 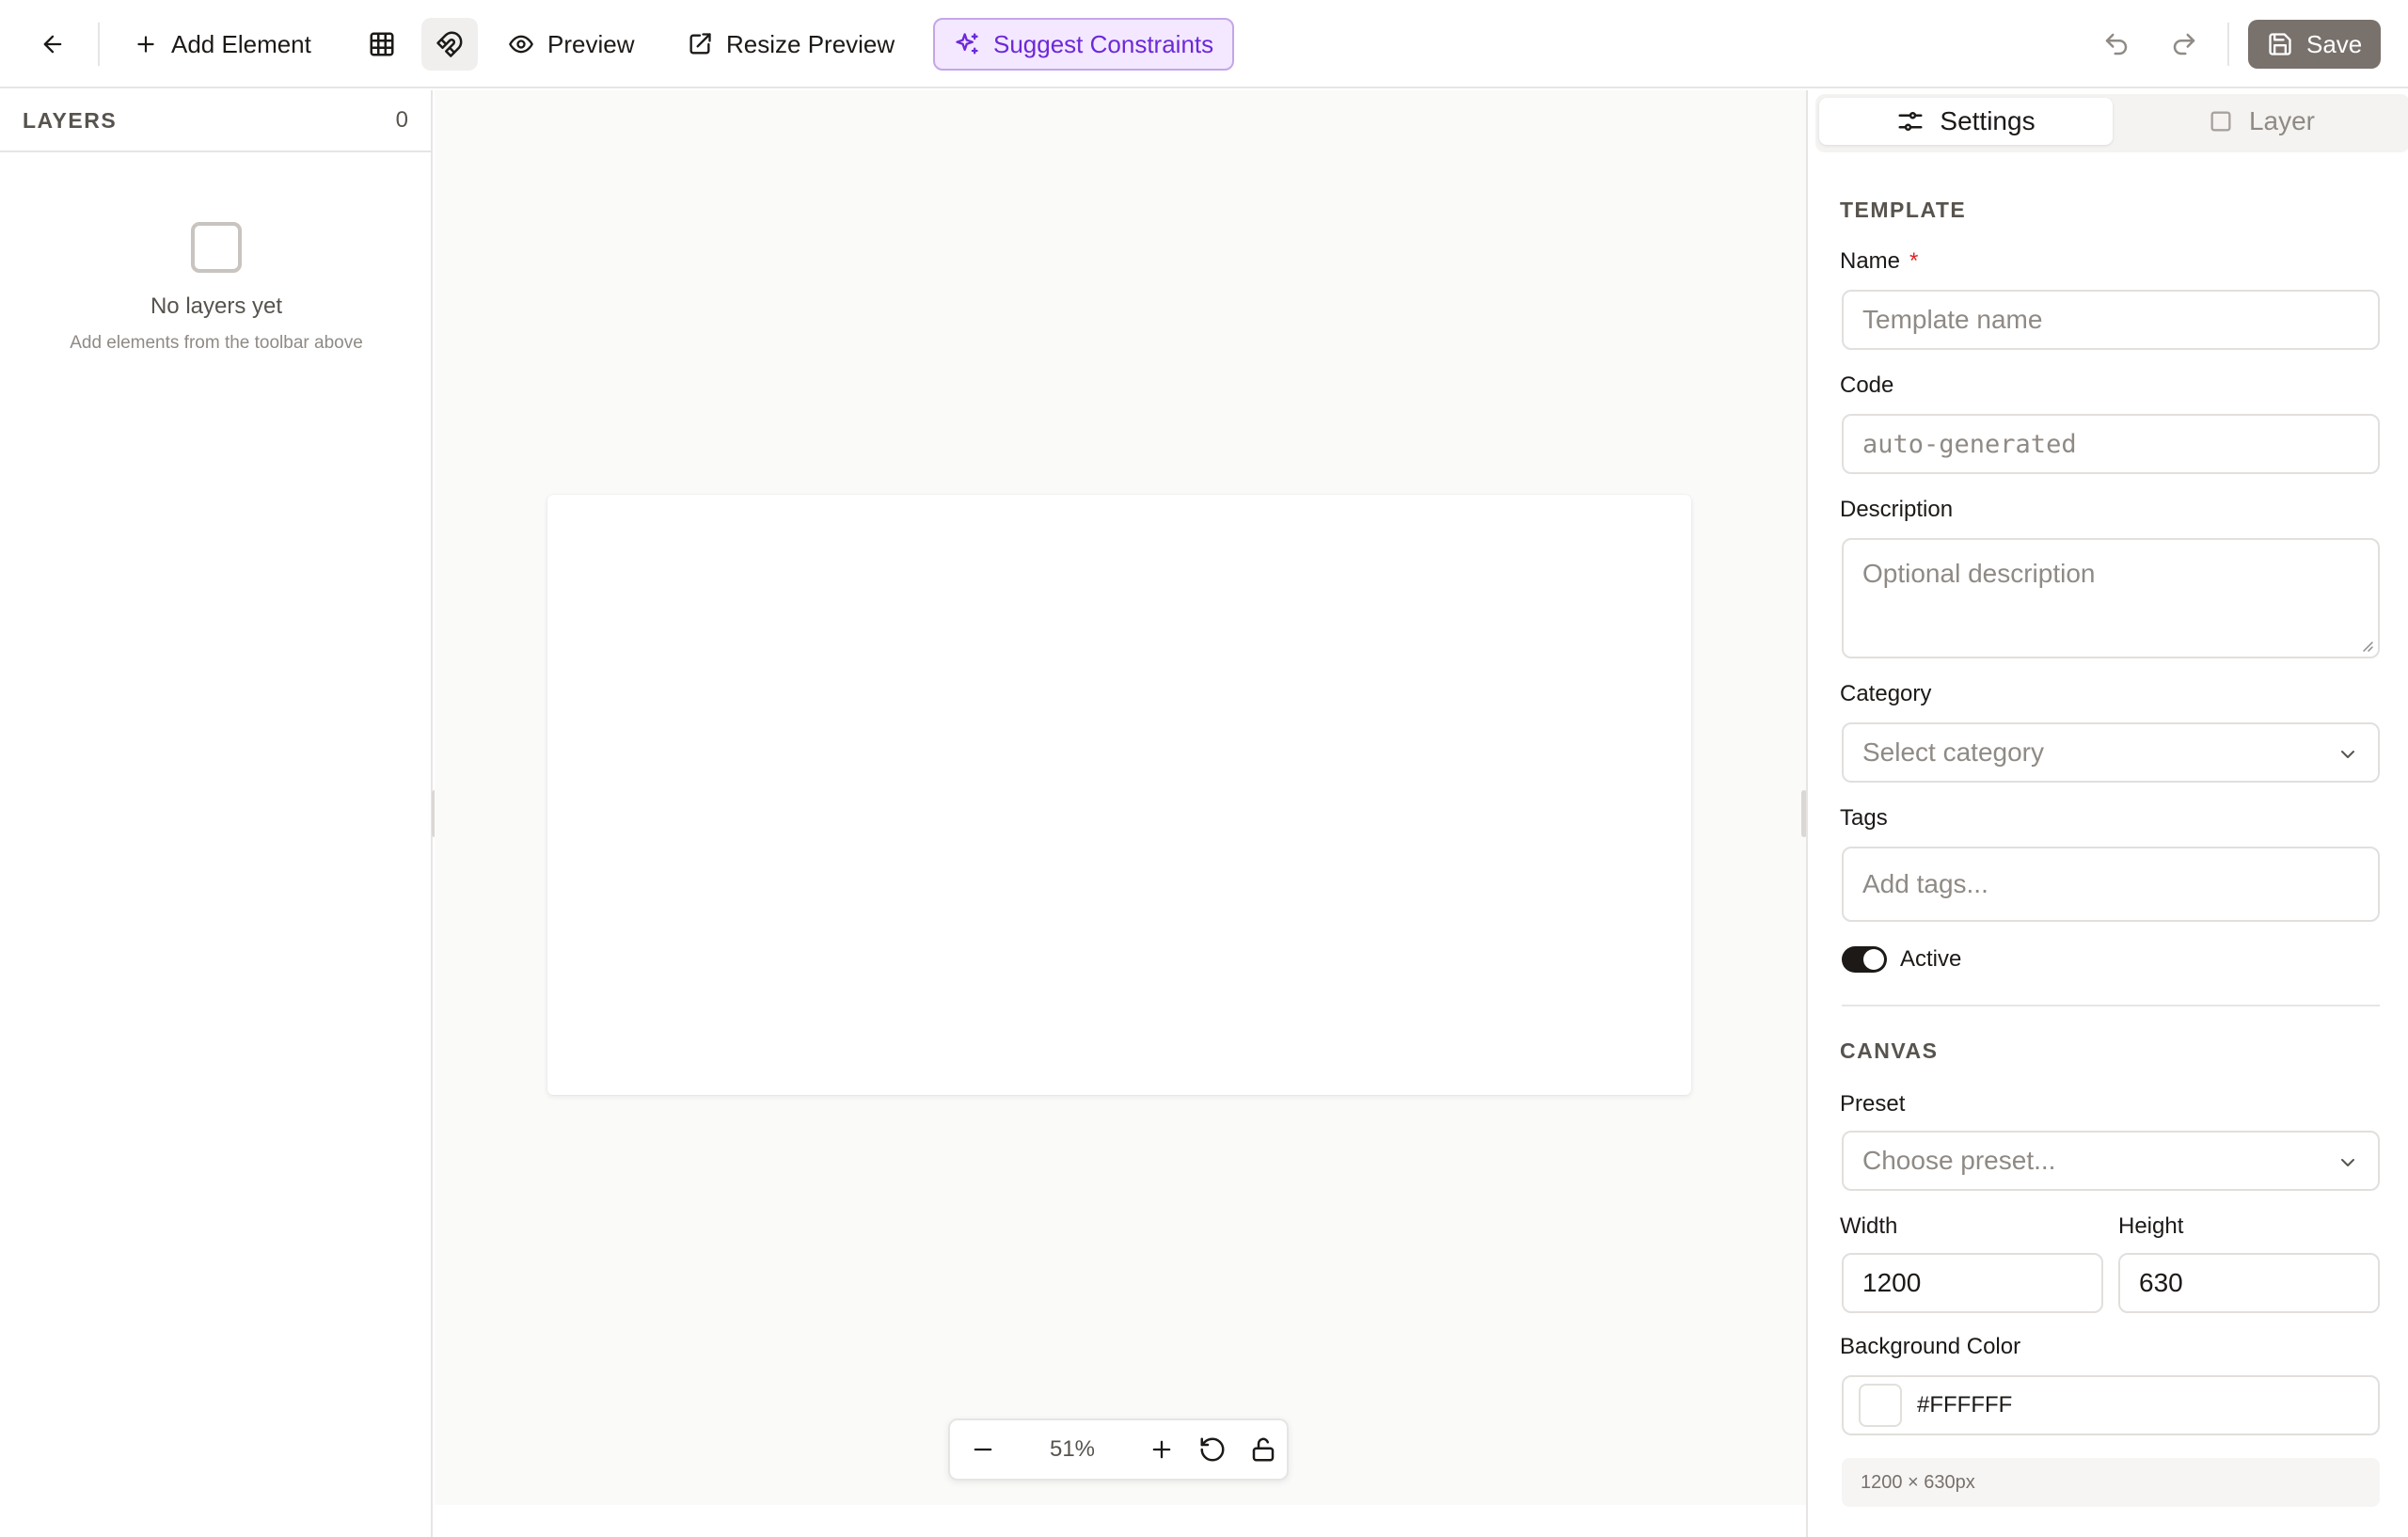 I want to click on undo-button, so click(x=2116, y=44).